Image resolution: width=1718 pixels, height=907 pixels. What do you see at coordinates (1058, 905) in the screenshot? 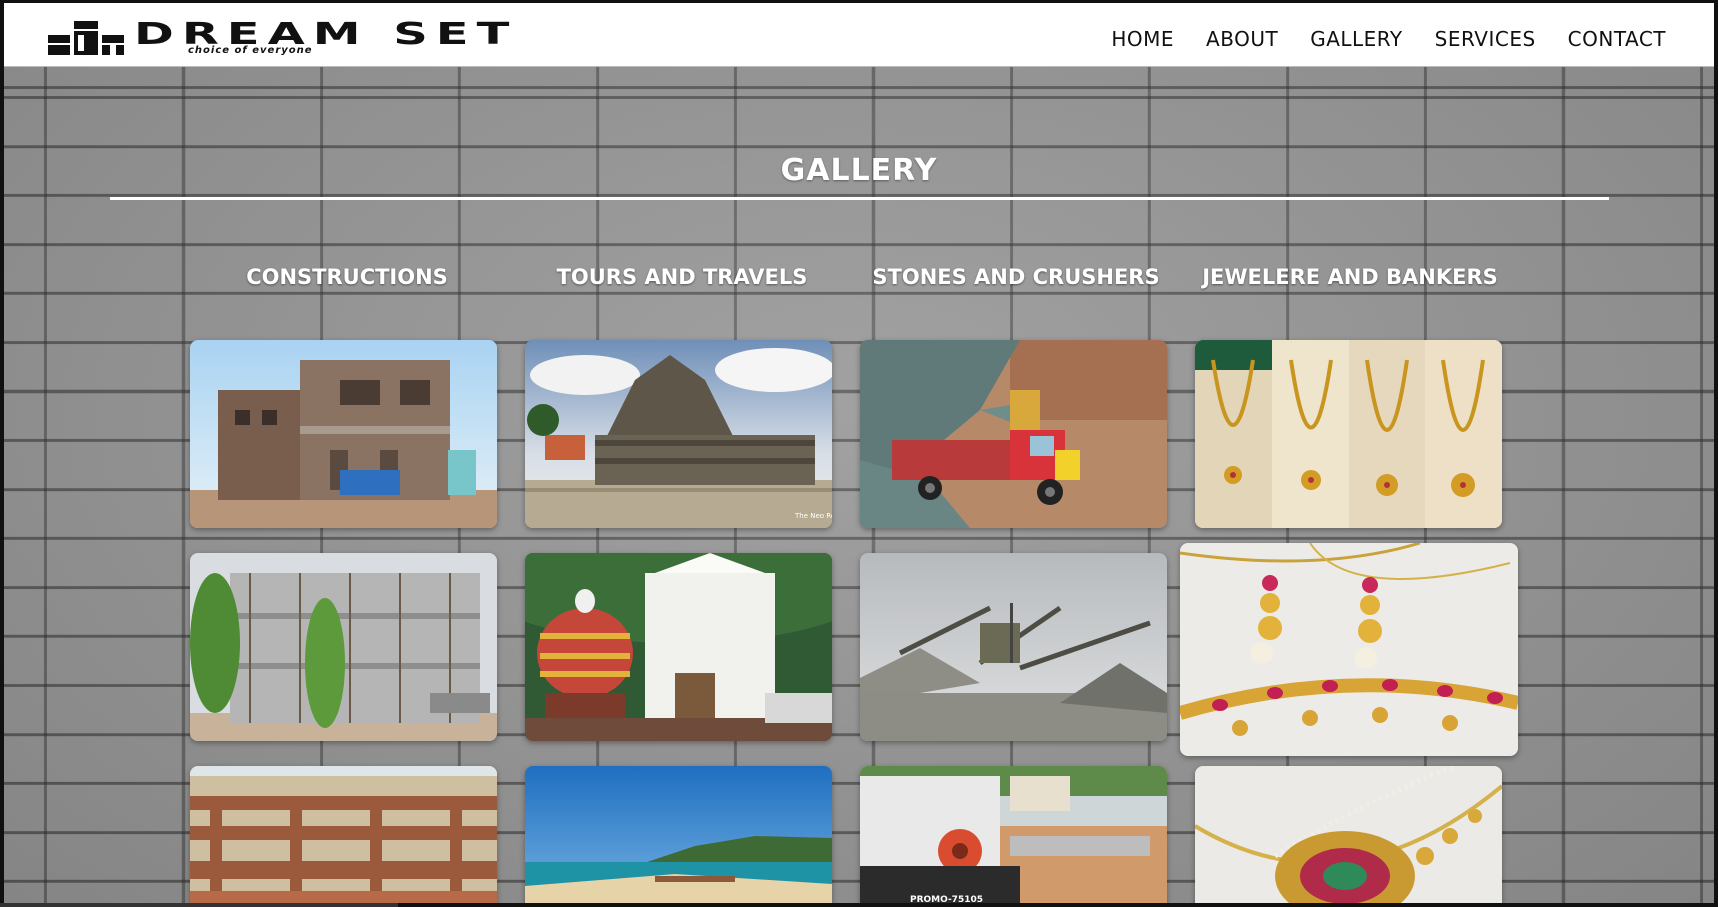
I see `horizontal-scrollbar-thumb` at bounding box center [1058, 905].